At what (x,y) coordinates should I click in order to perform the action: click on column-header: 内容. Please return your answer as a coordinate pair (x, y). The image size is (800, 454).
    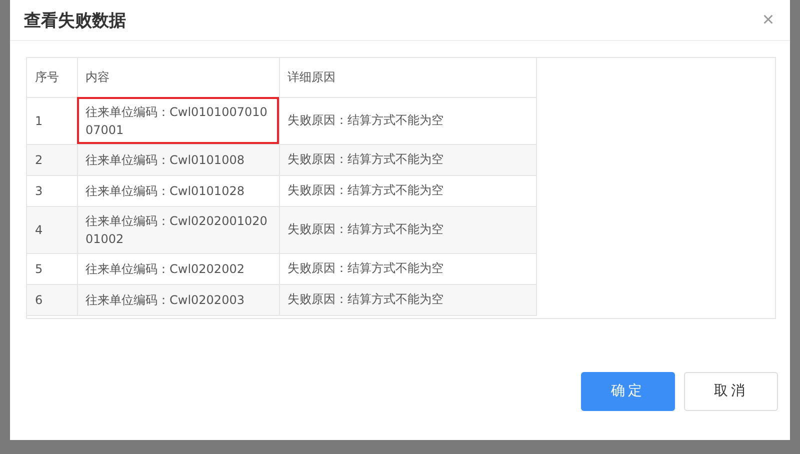
    Looking at the image, I should click on (178, 77).